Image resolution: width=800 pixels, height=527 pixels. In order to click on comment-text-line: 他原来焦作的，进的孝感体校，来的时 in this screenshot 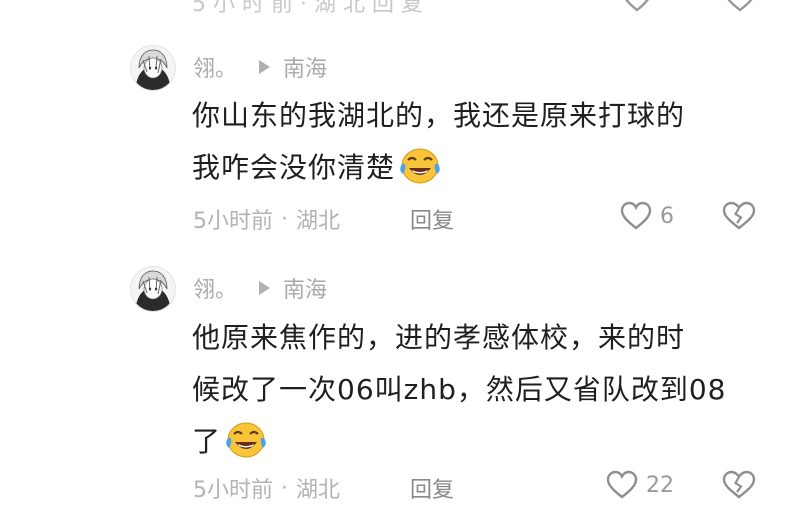, I will do `click(439, 337)`.